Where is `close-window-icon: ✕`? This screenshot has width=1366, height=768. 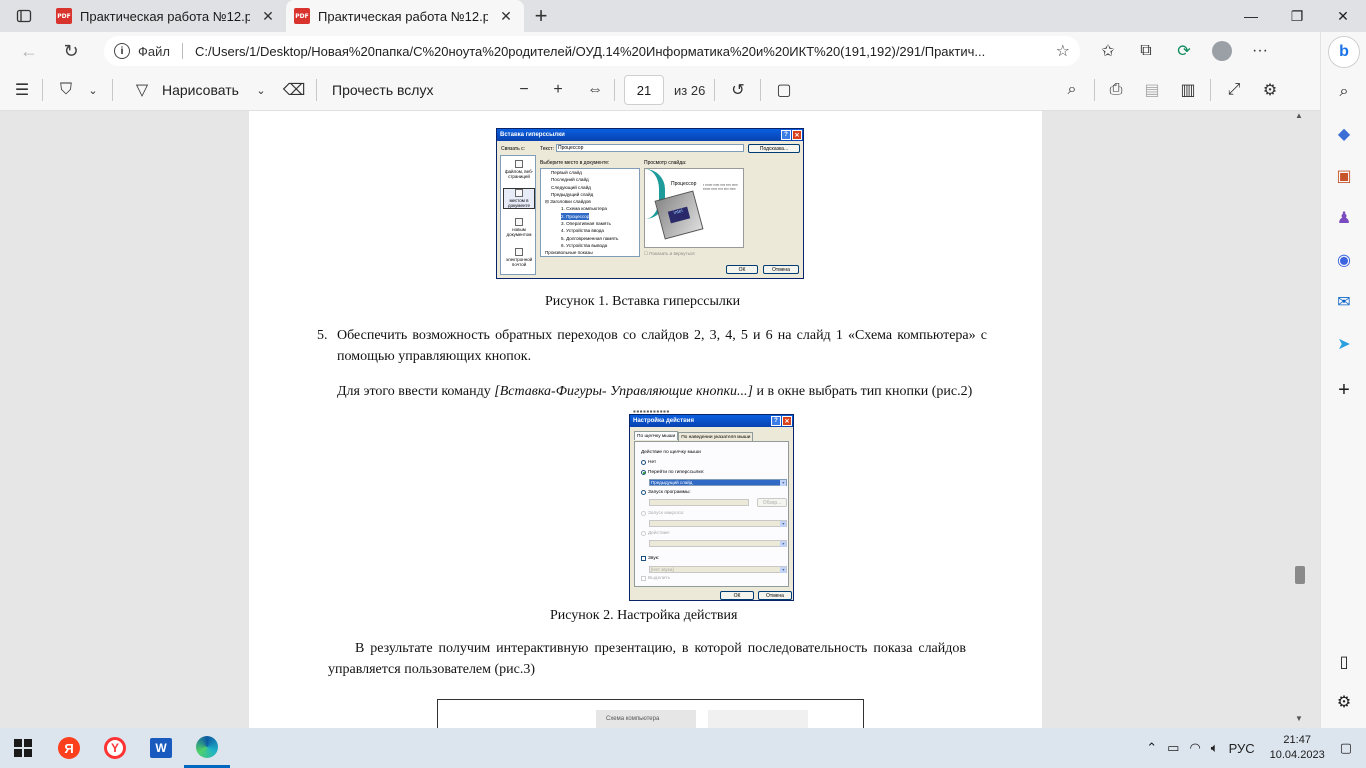 close-window-icon: ✕ is located at coordinates (1343, 16).